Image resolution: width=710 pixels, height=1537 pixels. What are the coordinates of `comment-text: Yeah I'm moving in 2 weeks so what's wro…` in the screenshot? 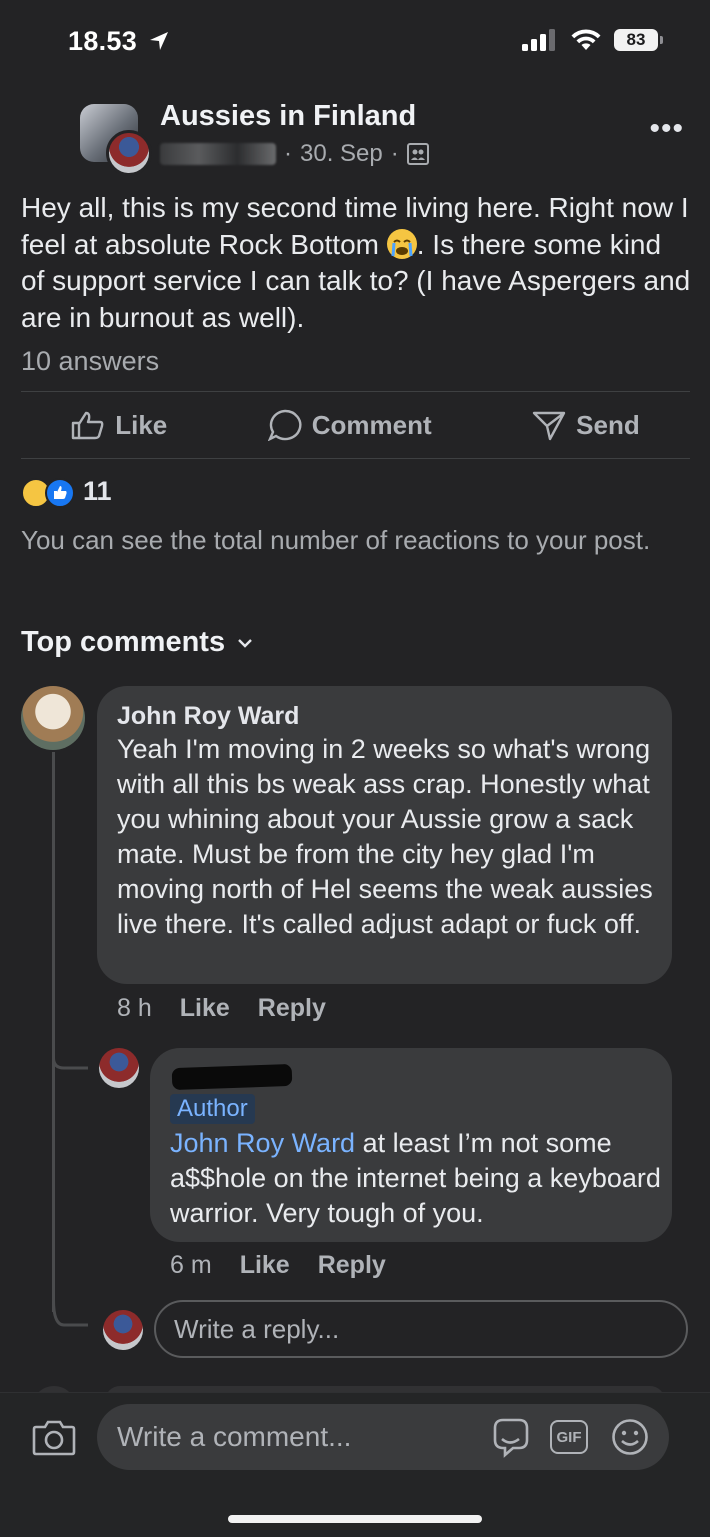 It's located at (385, 836).